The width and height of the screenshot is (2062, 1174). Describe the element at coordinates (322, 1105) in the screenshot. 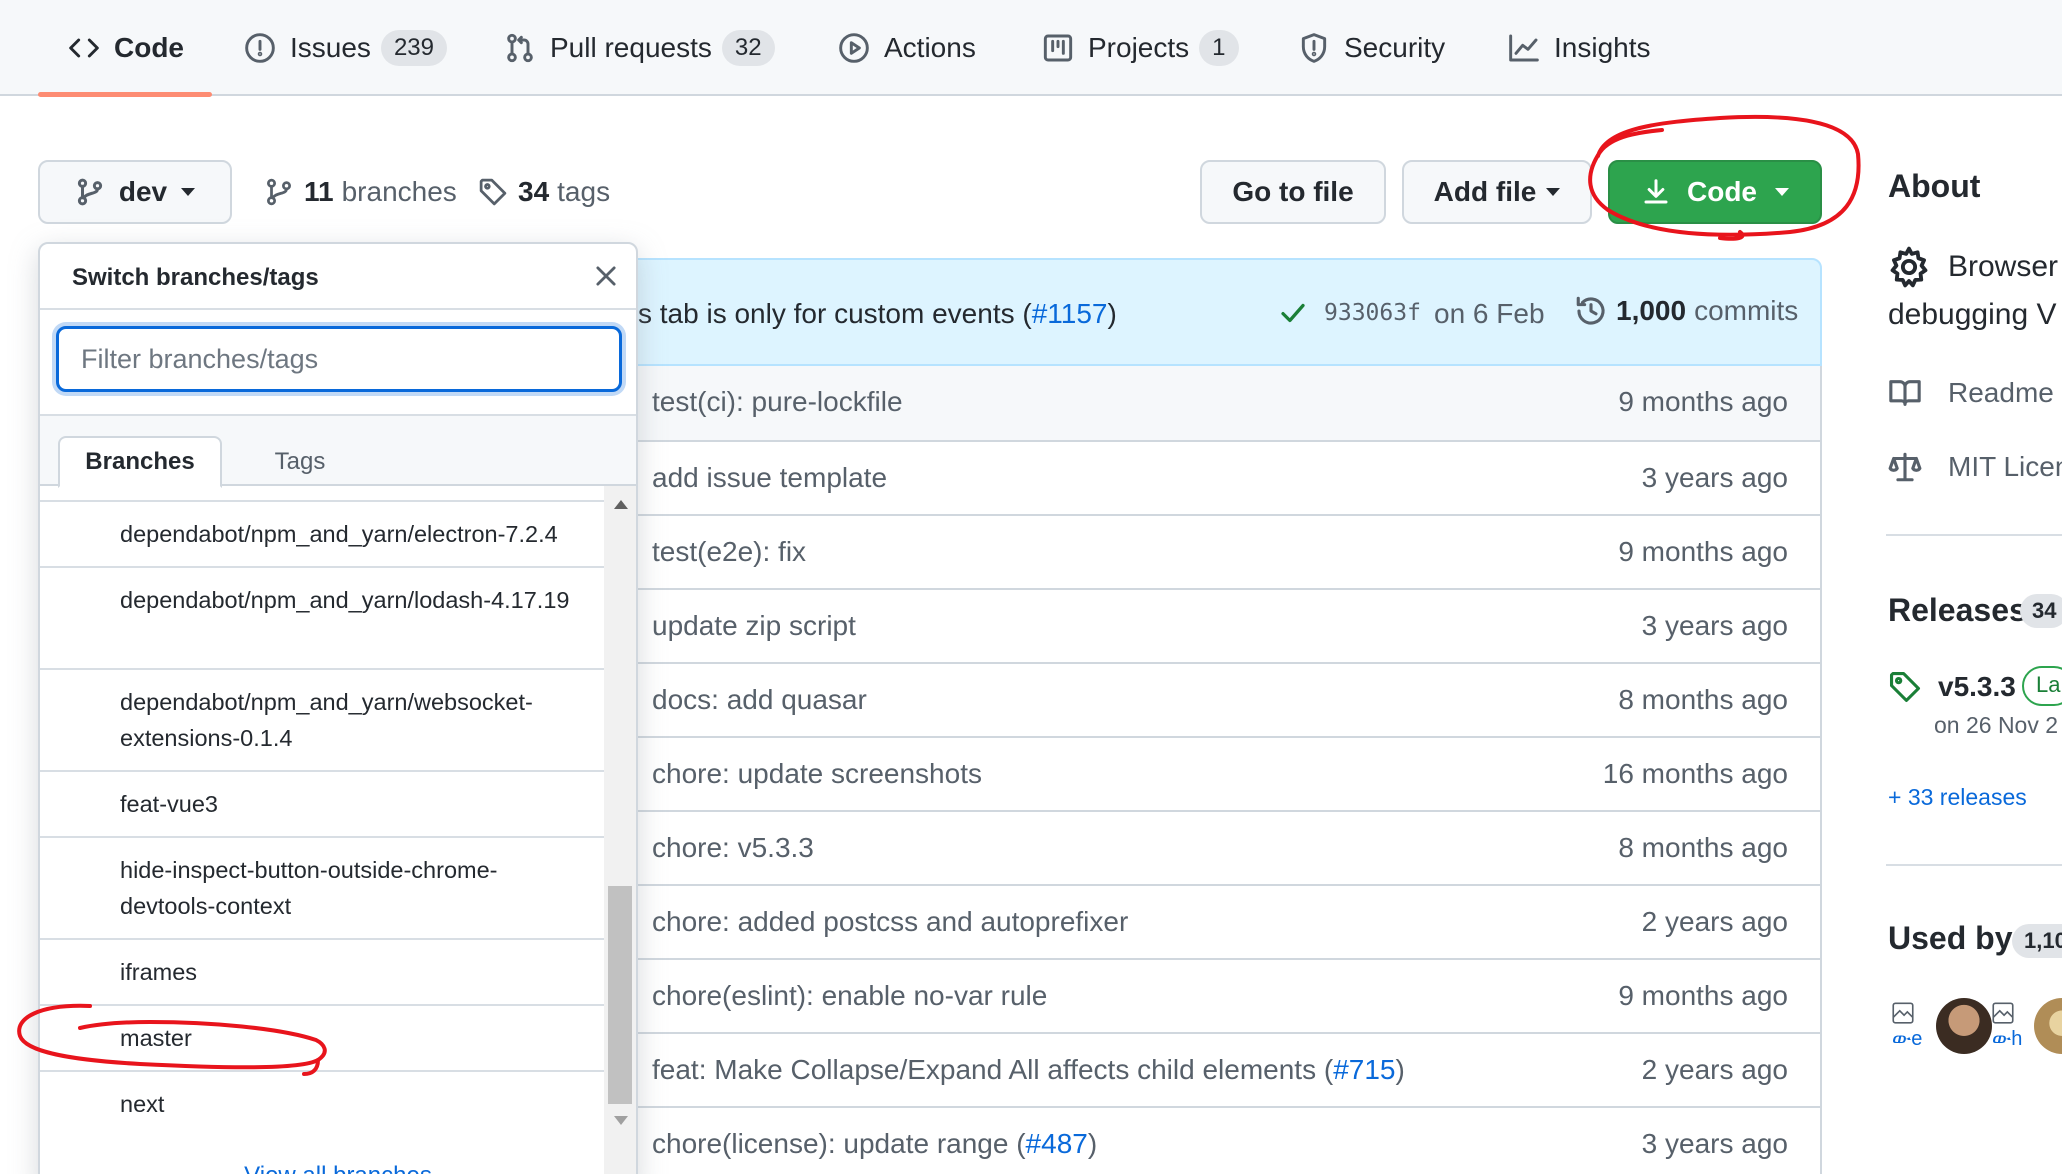

I see `branch-item: next` at that location.